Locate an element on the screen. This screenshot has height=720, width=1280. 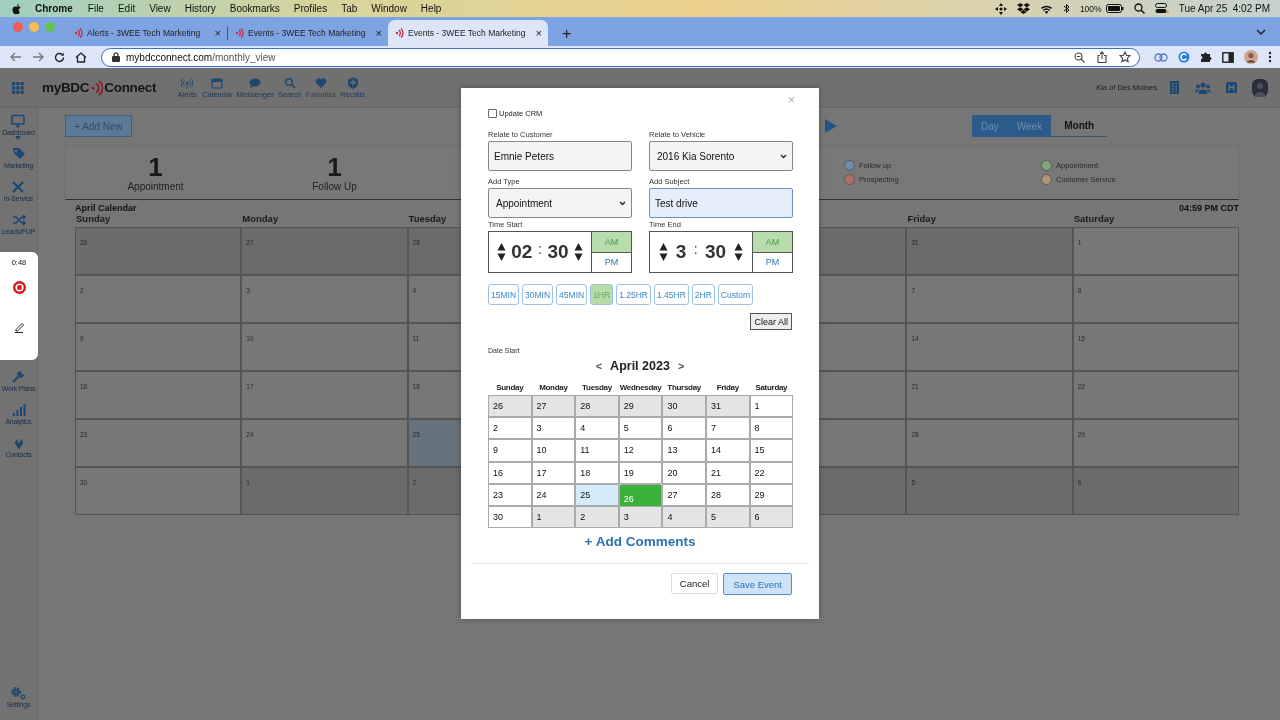
type-select: Appointment is located at coordinates (560, 203).